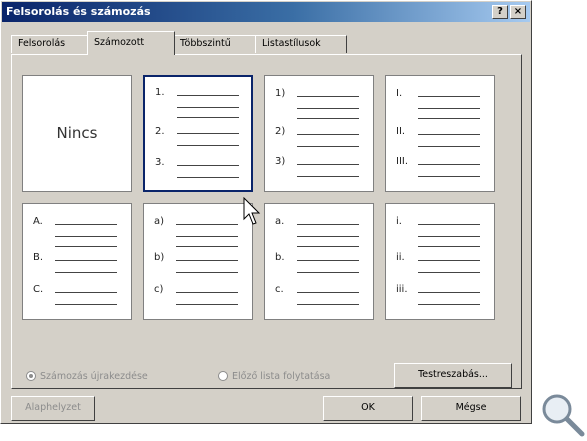 The height and width of the screenshot is (441, 587). What do you see at coordinates (77, 261) in the screenshot?
I see `gallery-alpha-upper: A. B. C.` at bounding box center [77, 261].